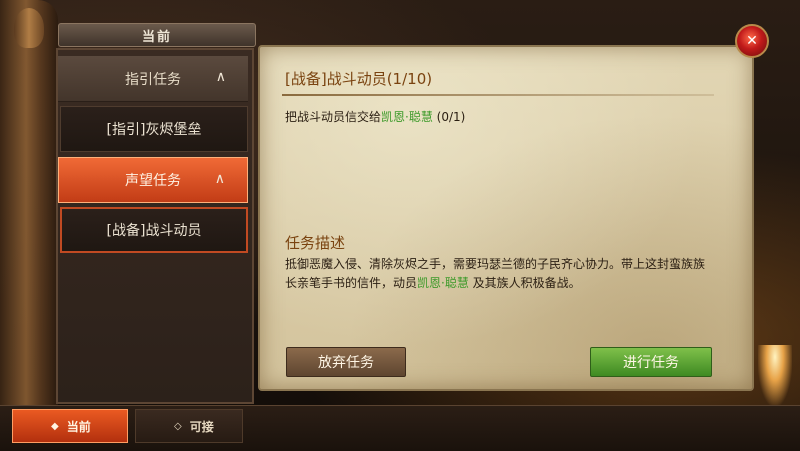 Image resolution: width=800 pixels, height=451 pixels. What do you see at coordinates (524, 283) in the screenshot?
I see `description-text-end: 及其族人积极备战。` at bounding box center [524, 283].